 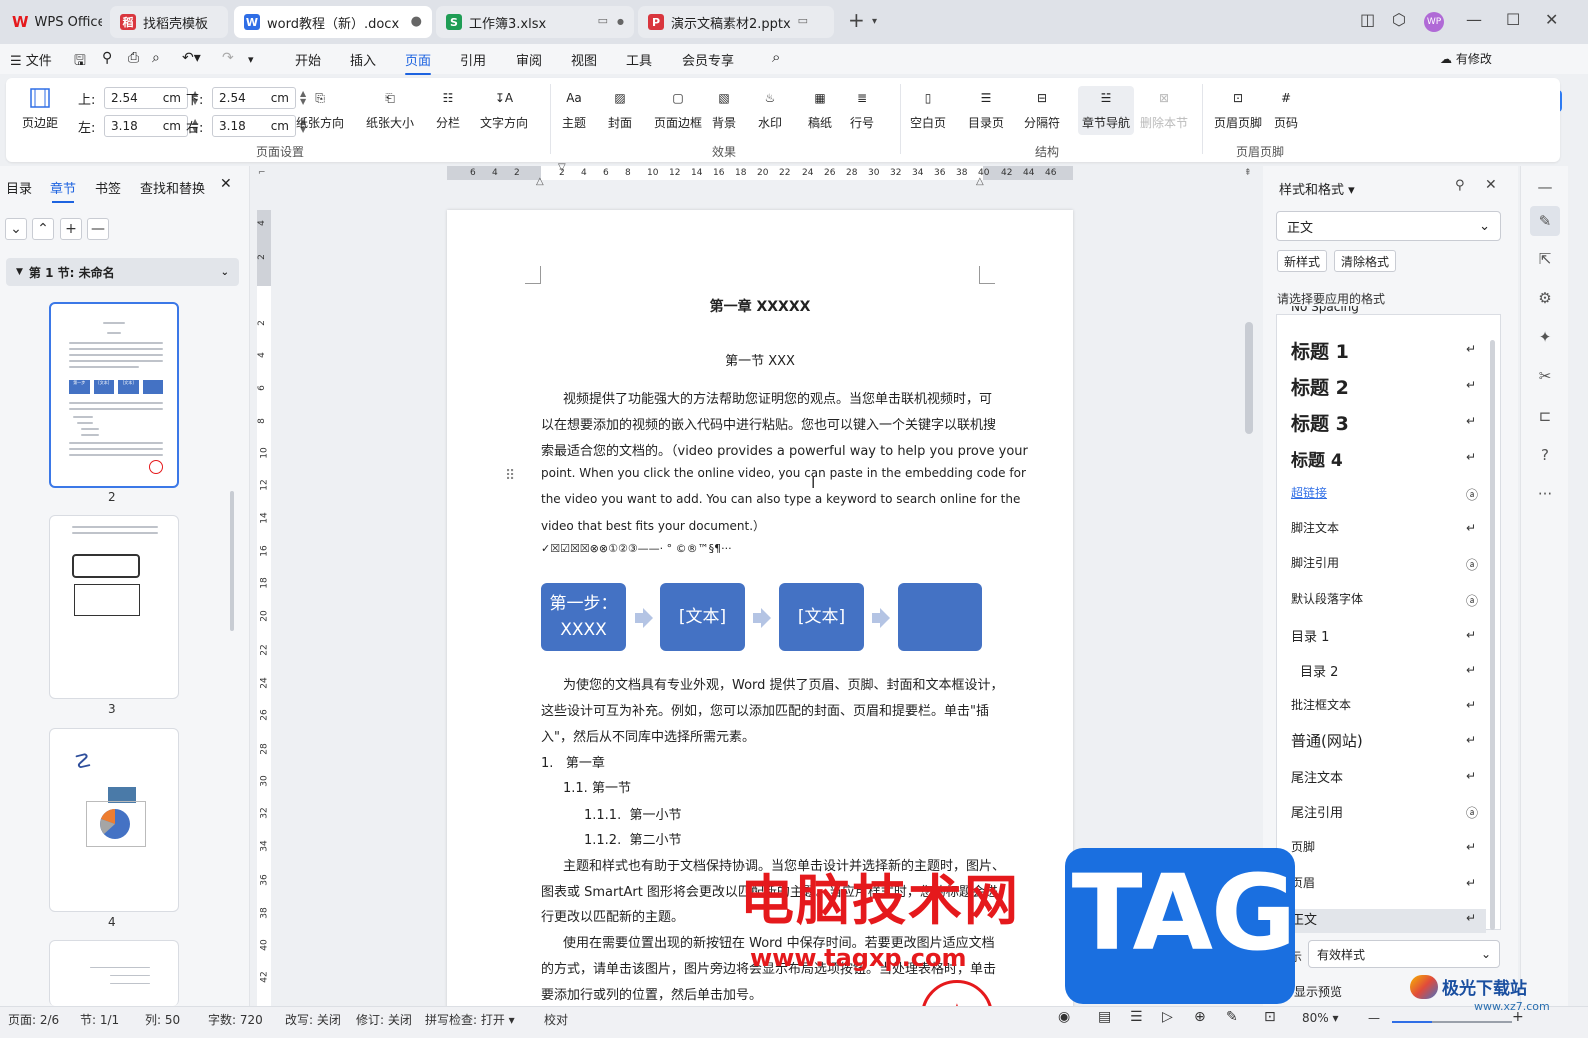 I want to click on columns-button: ☷ 分栏, so click(x=448, y=108).